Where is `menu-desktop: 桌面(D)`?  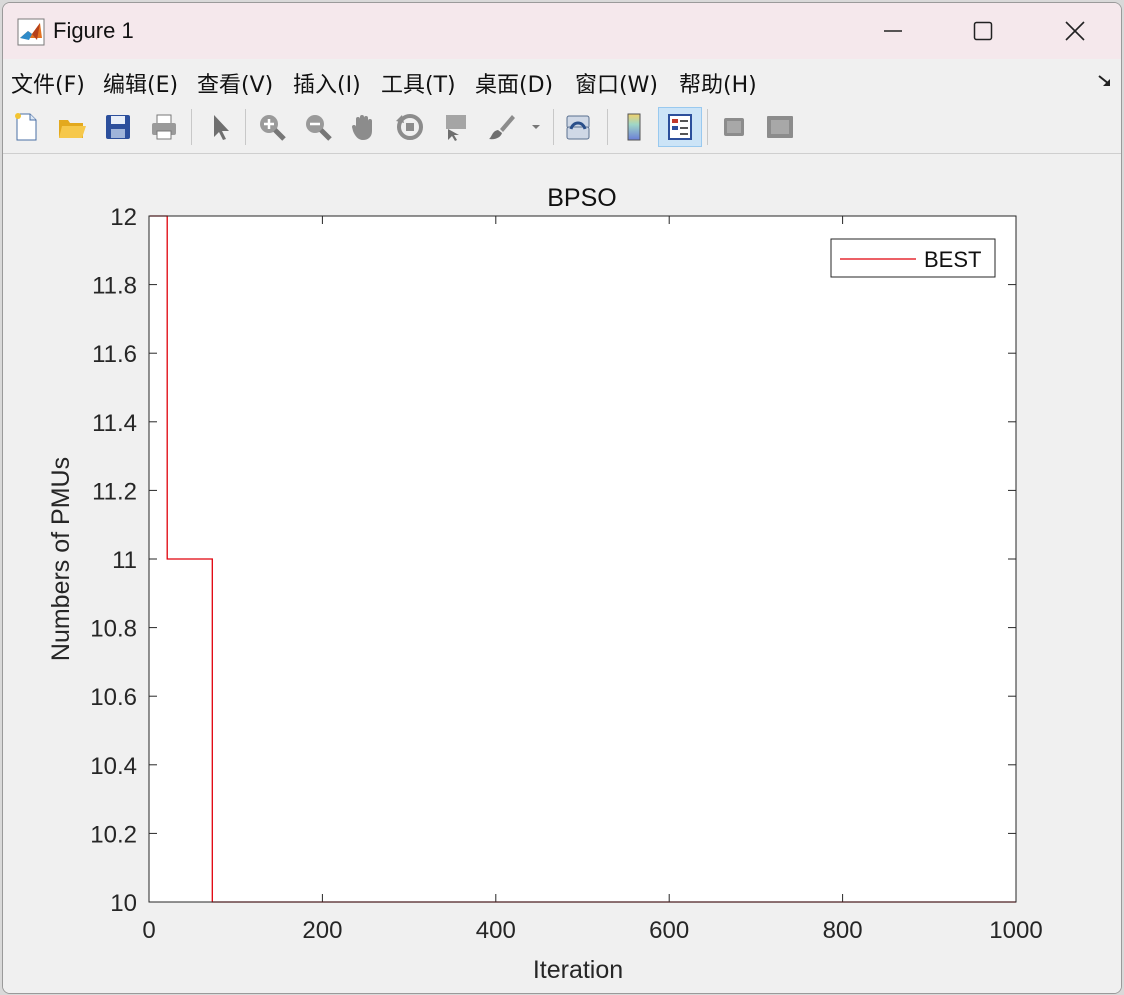
menu-desktop: 桌面(D) is located at coordinates (514, 83).